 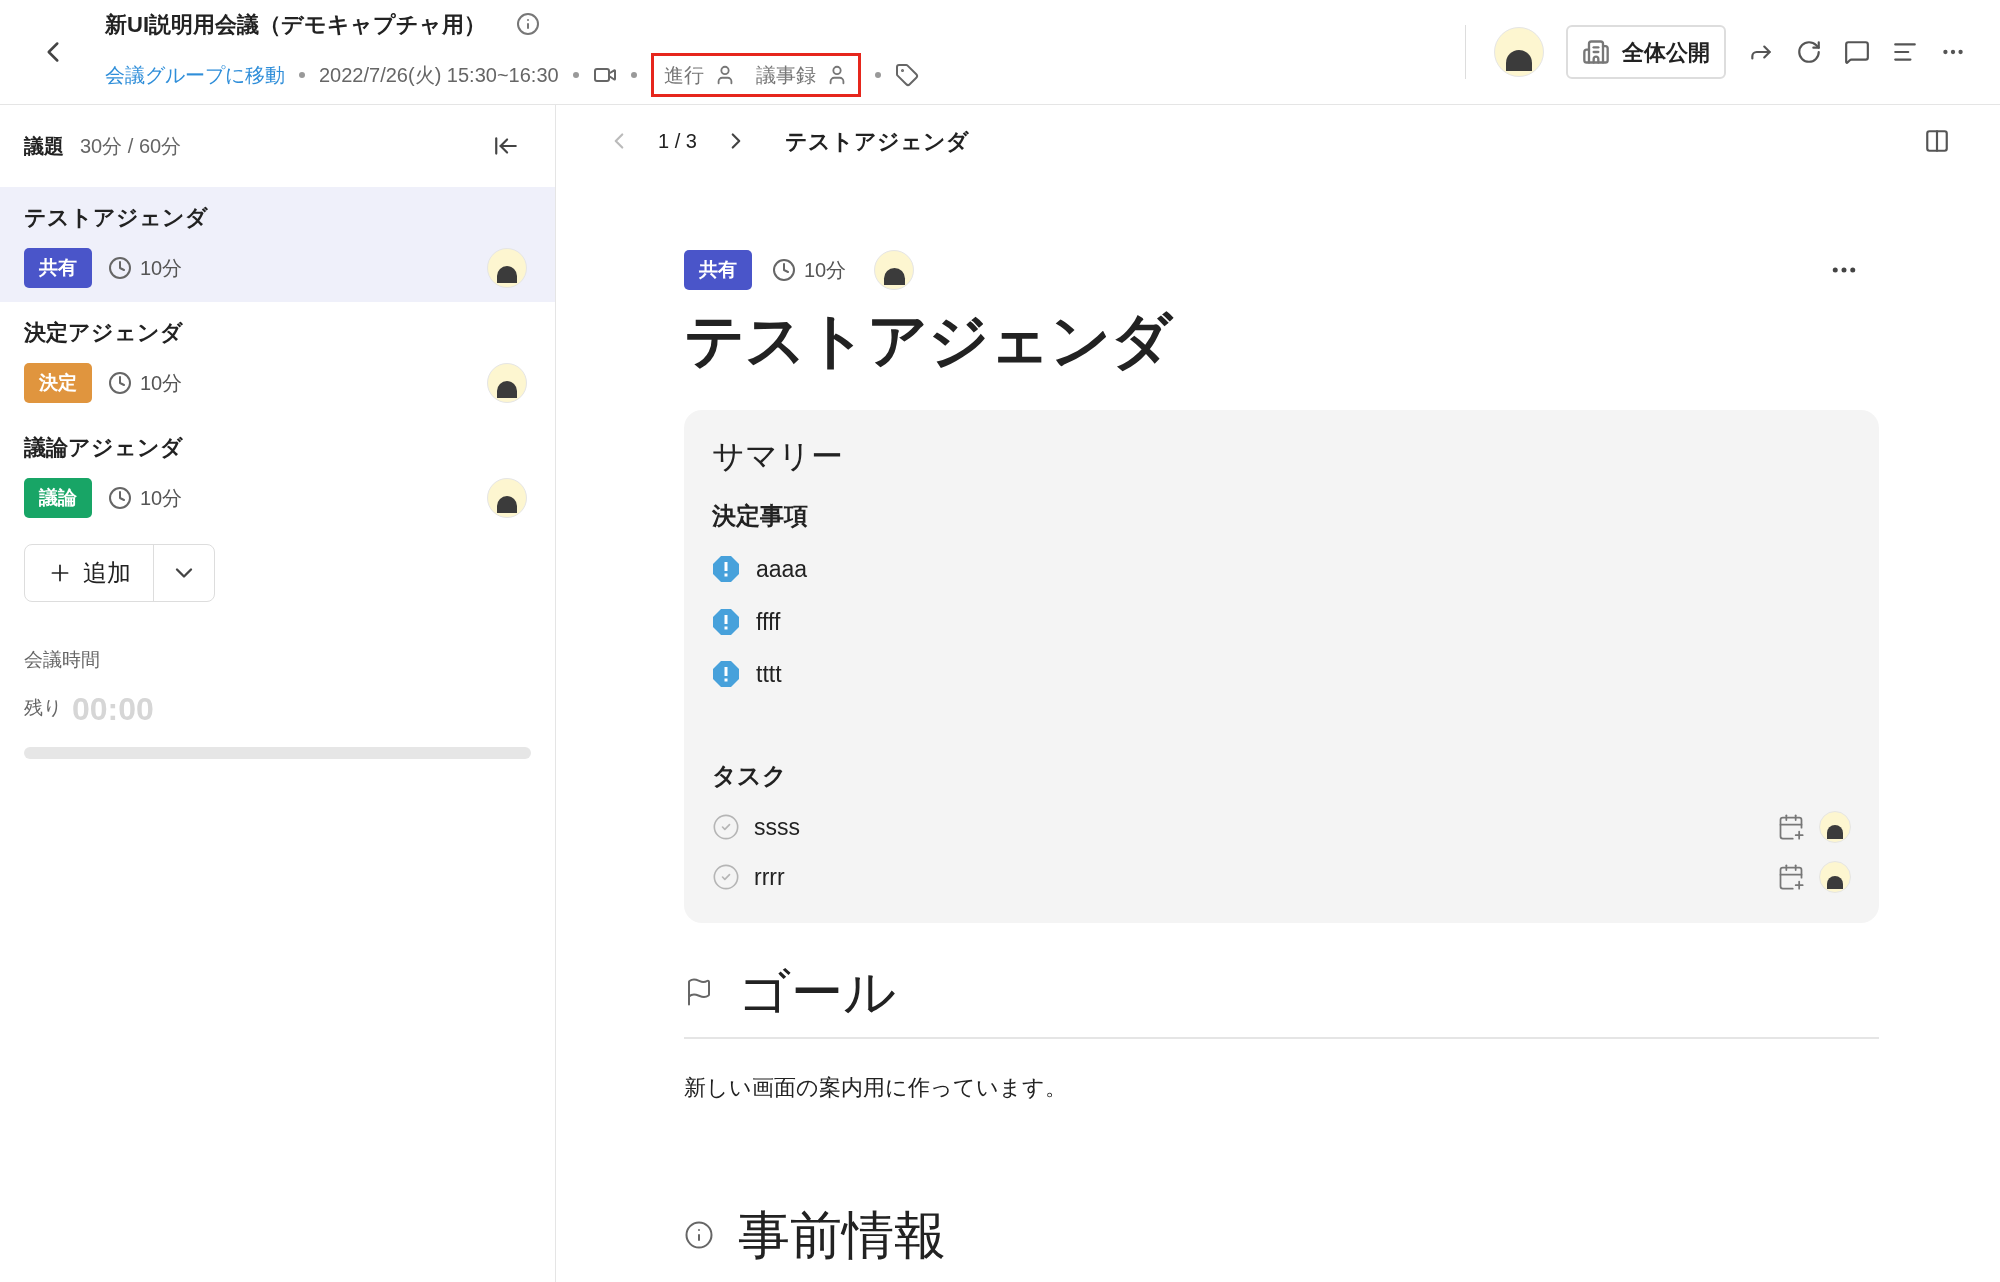 What do you see at coordinates (43, 708) in the screenshot?
I see `remaining-label: 残り` at bounding box center [43, 708].